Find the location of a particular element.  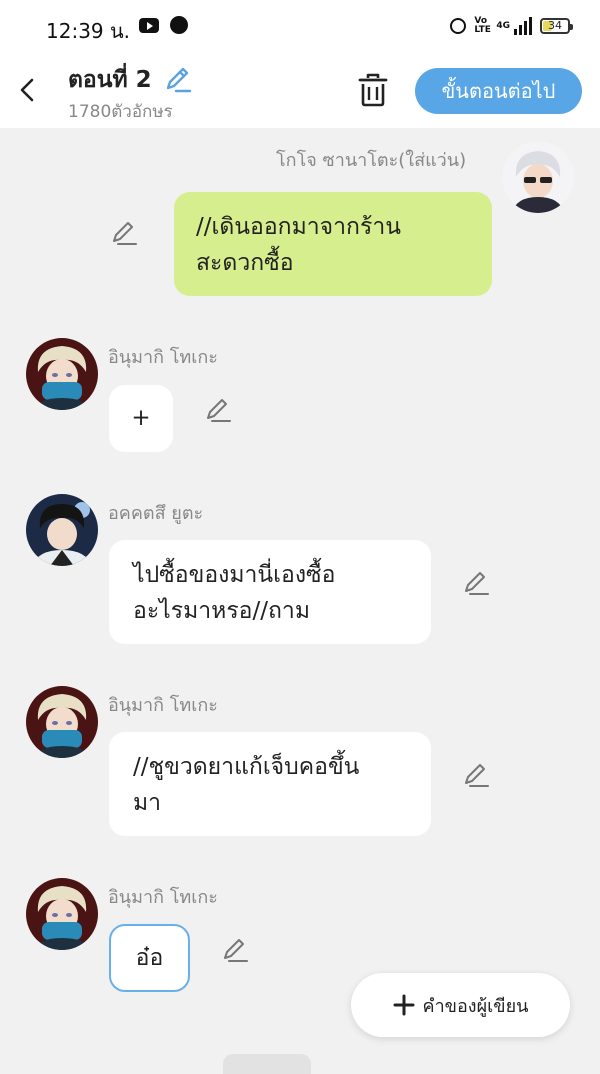

status-icons: Vo LTE 4G 34 is located at coordinates (511, 26).